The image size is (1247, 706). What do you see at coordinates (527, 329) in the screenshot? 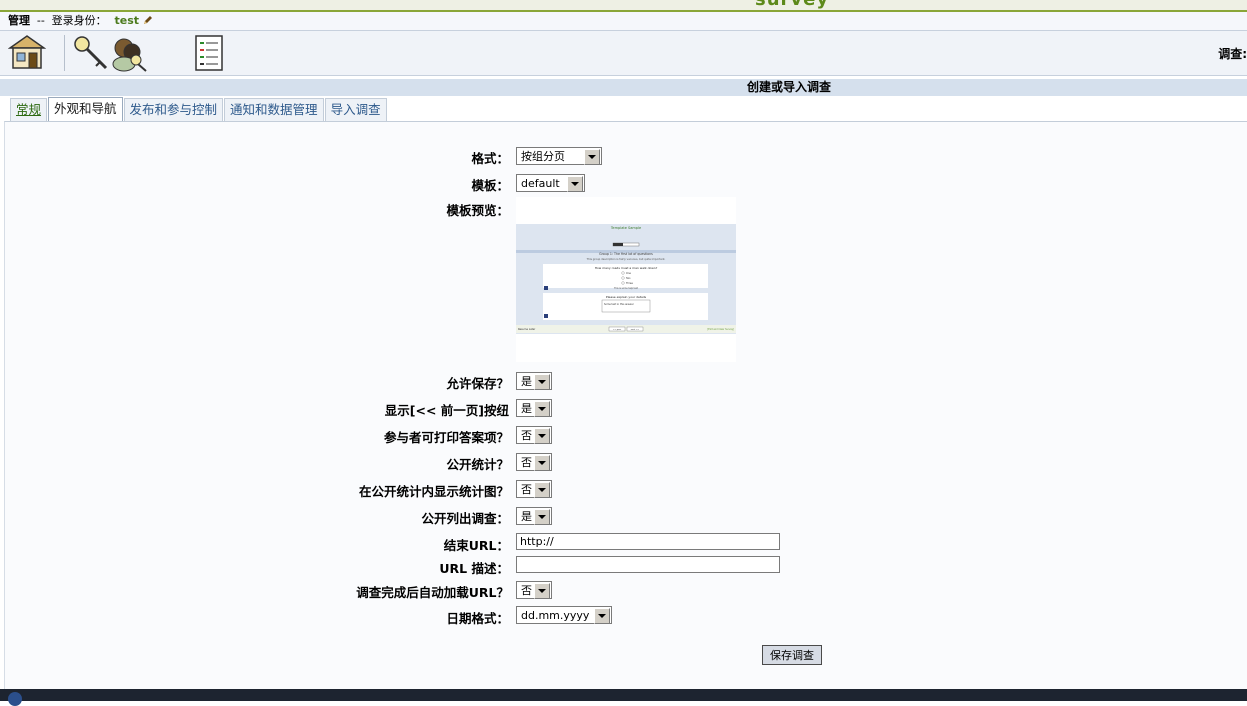
I see `preview-resume-later: Resume Later` at bounding box center [527, 329].